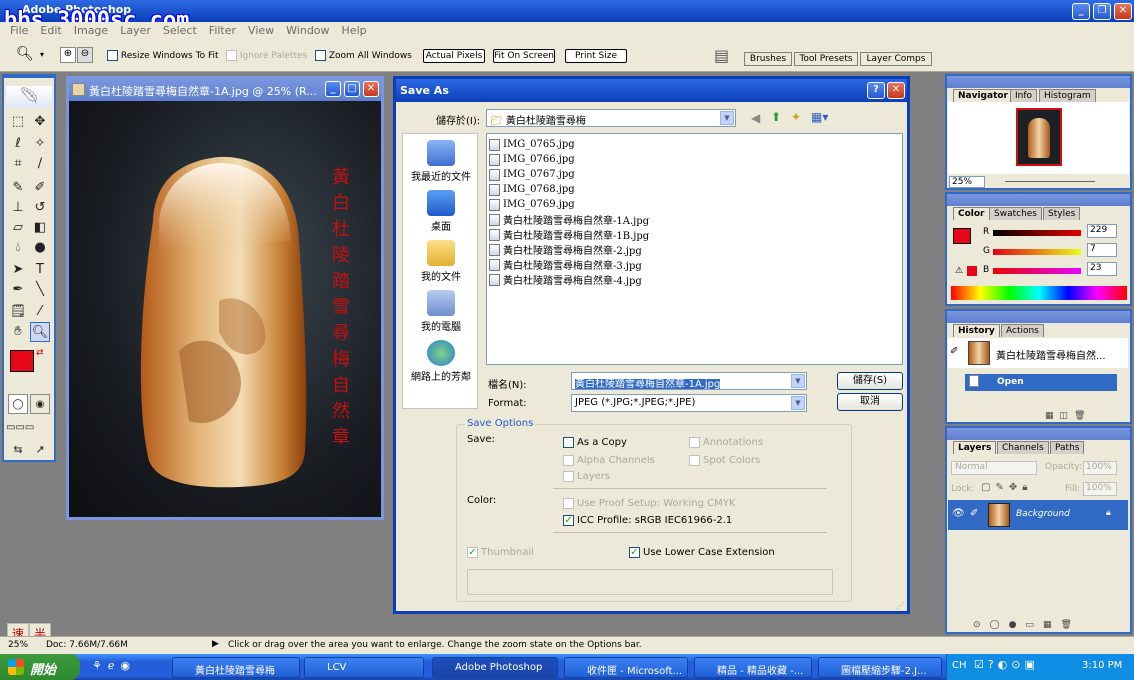 The image size is (1134, 680). I want to click on visibility-eye-icon: 👁︎, so click(958, 513).